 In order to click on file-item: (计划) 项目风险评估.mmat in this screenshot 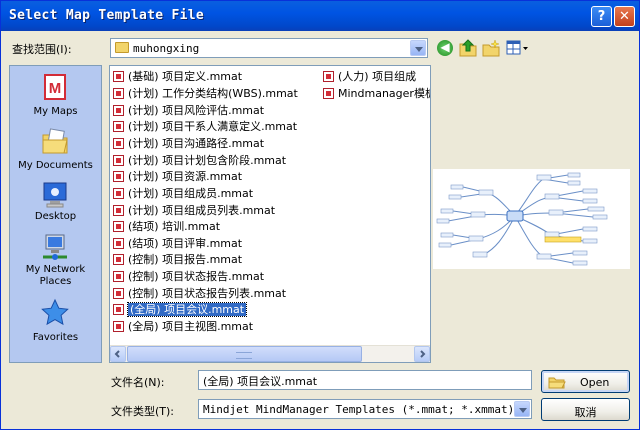, I will do `click(188, 111)`.